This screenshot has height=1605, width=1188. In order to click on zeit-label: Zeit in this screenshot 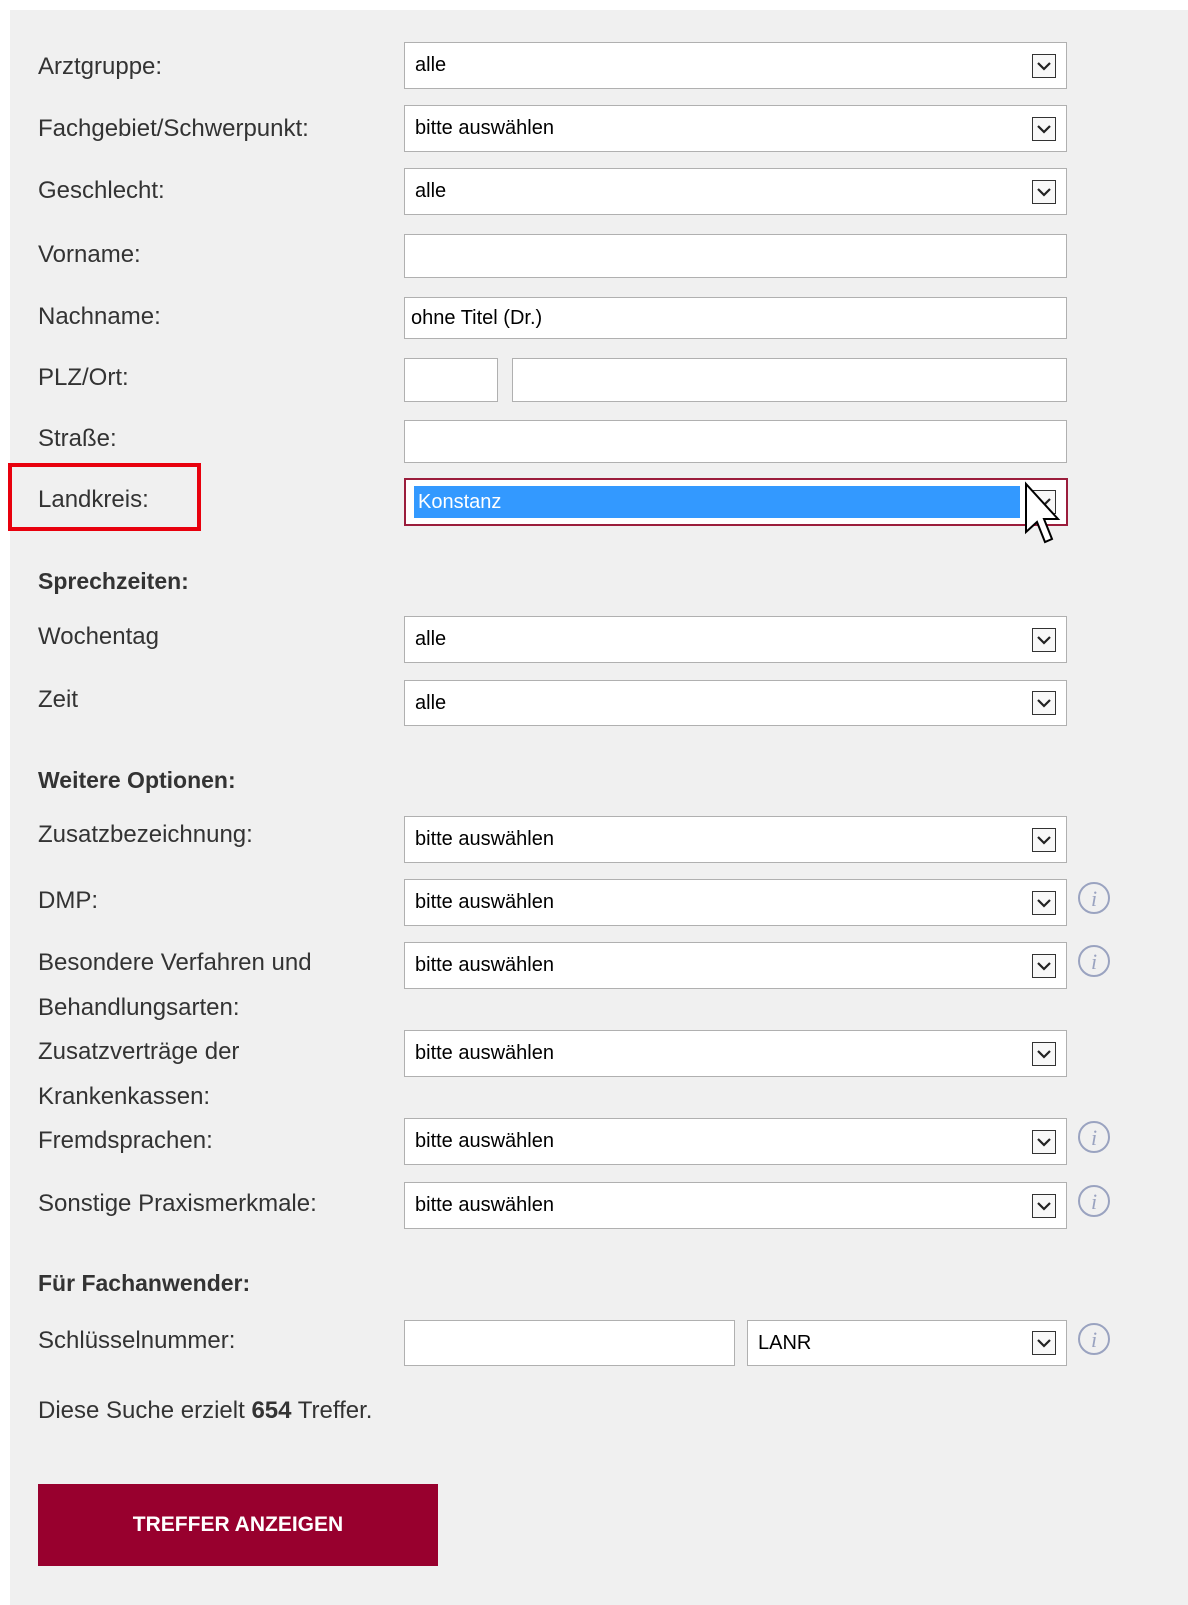, I will do `click(58, 699)`.